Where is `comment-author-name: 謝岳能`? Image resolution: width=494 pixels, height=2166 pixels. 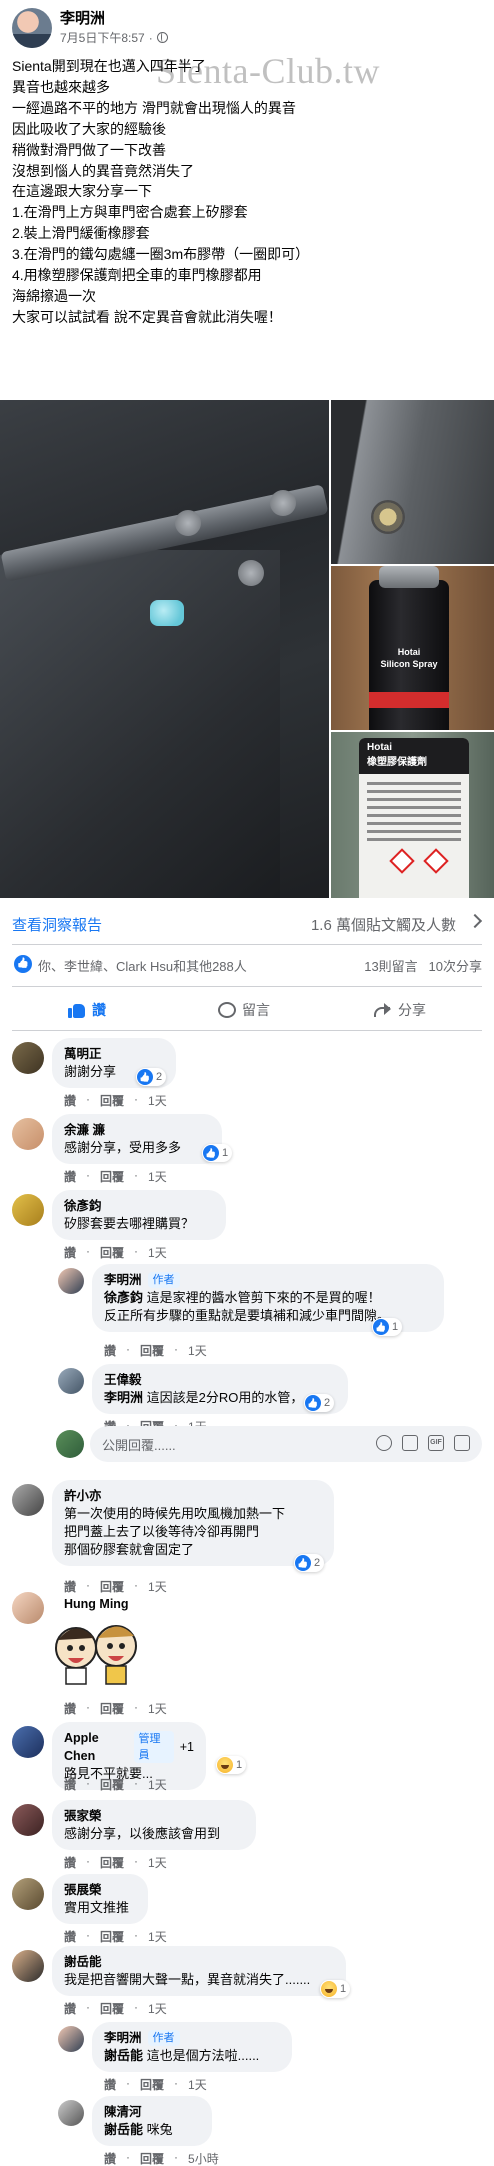 comment-author-name: 謝岳能 is located at coordinates (83, 1962).